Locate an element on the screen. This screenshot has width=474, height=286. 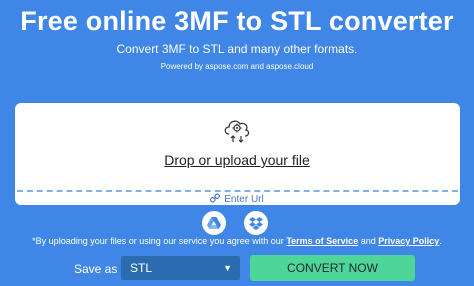
aspose-cloud-link: aspose.cloud is located at coordinates (289, 66).